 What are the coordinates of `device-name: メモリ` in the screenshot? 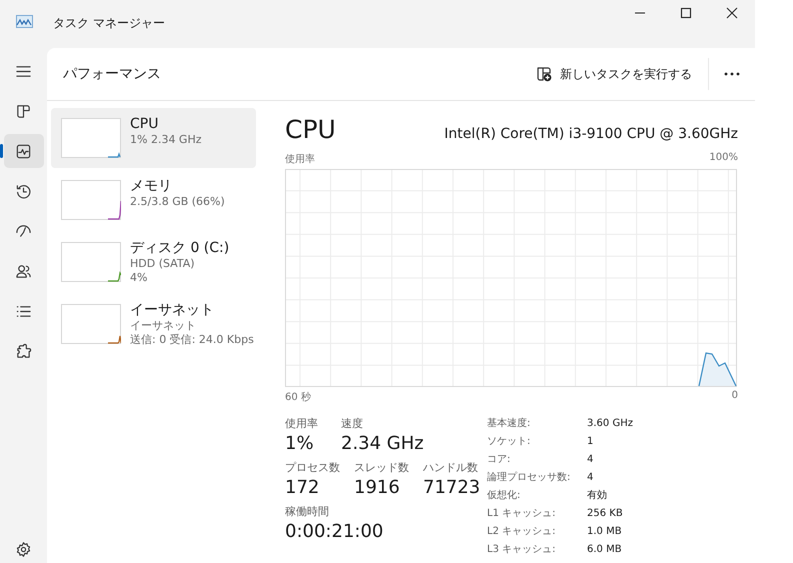 It's located at (151, 186).